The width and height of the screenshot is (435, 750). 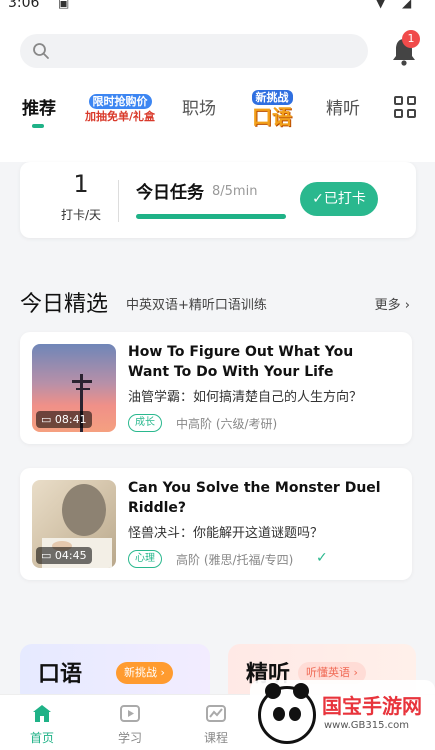 What do you see at coordinates (367, 725) in the screenshot?
I see `watermark-url: www.GB315.com` at bounding box center [367, 725].